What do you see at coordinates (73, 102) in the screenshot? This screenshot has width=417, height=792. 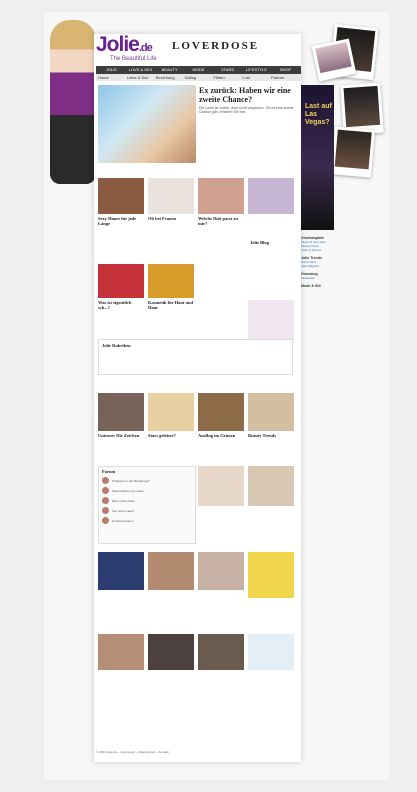 I see `cover-model-image` at bounding box center [73, 102].